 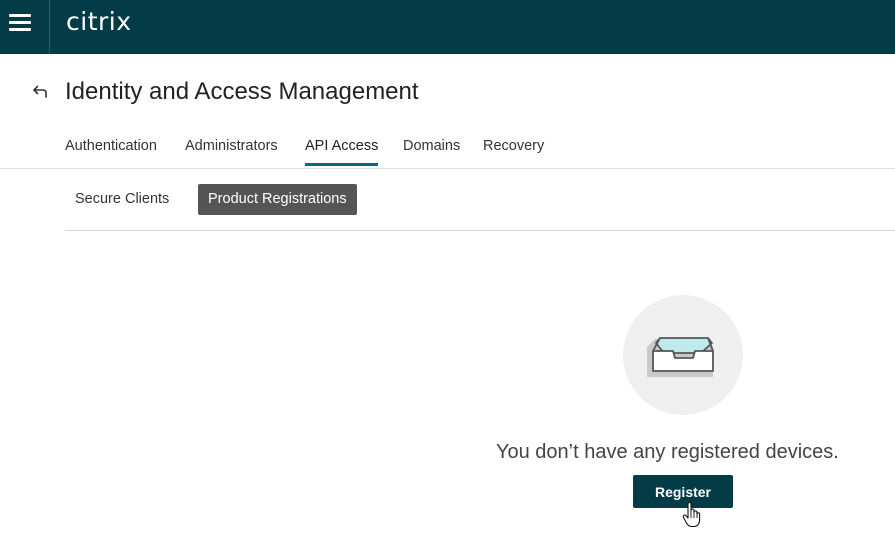 I want to click on tab-api-access: API Access, so click(x=342, y=152).